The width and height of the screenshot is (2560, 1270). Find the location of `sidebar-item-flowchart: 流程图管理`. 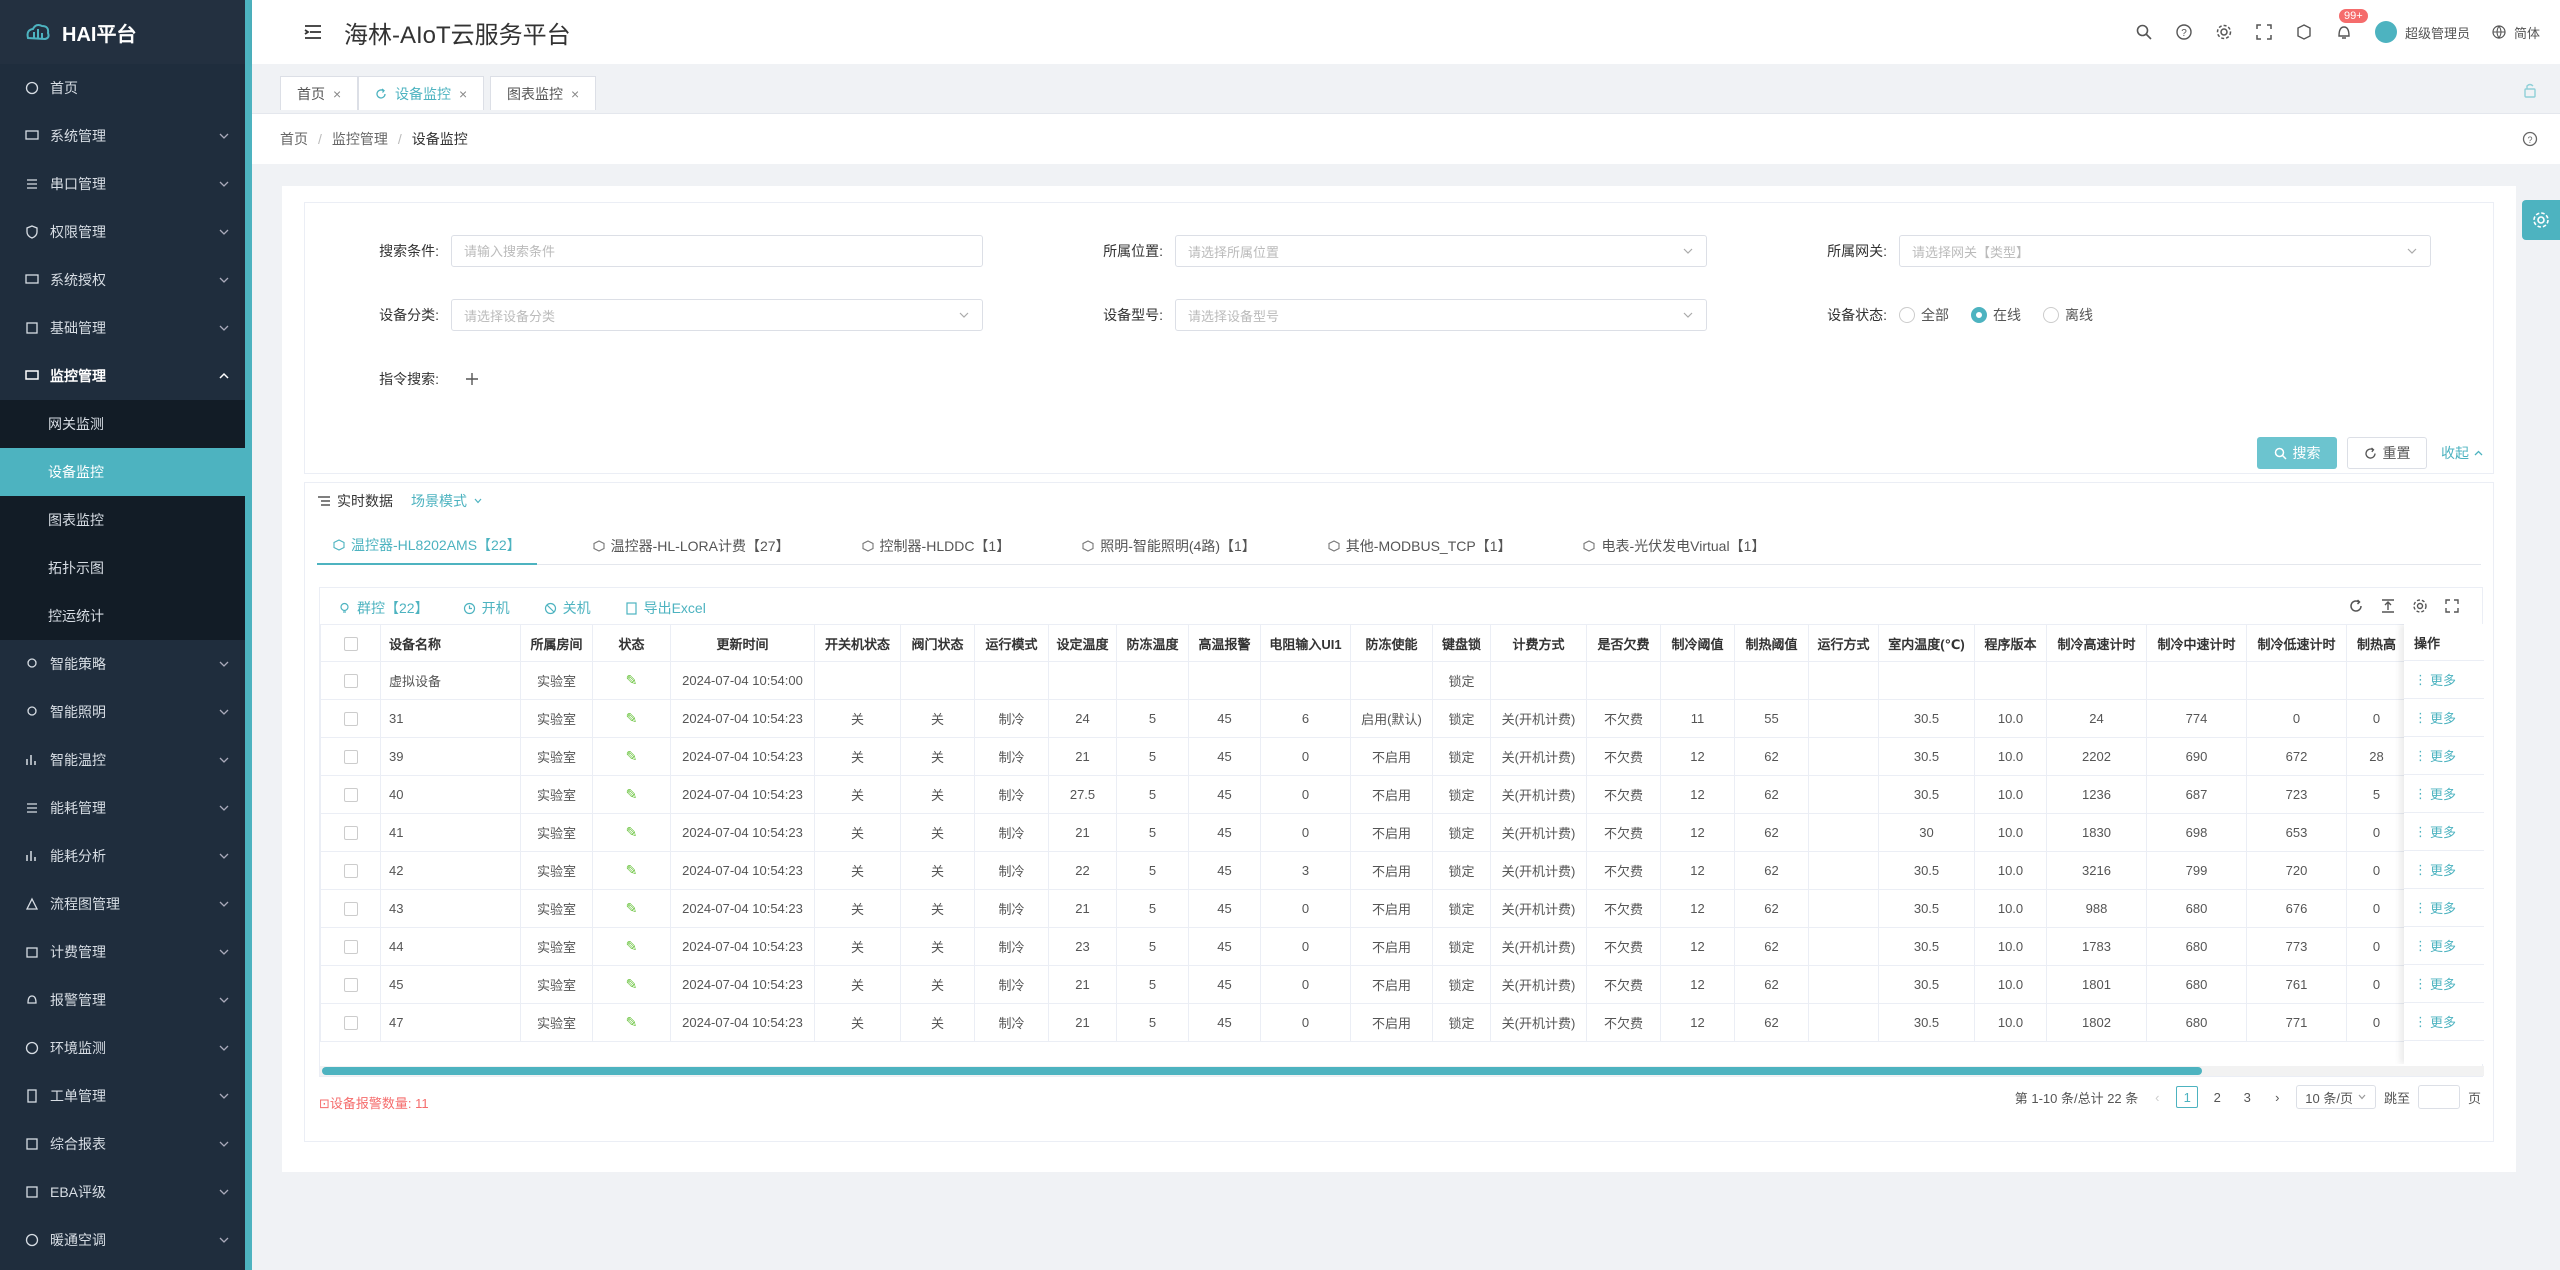

sidebar-item-flowchart: 流程图管理 is located at coordinates (126, 904).